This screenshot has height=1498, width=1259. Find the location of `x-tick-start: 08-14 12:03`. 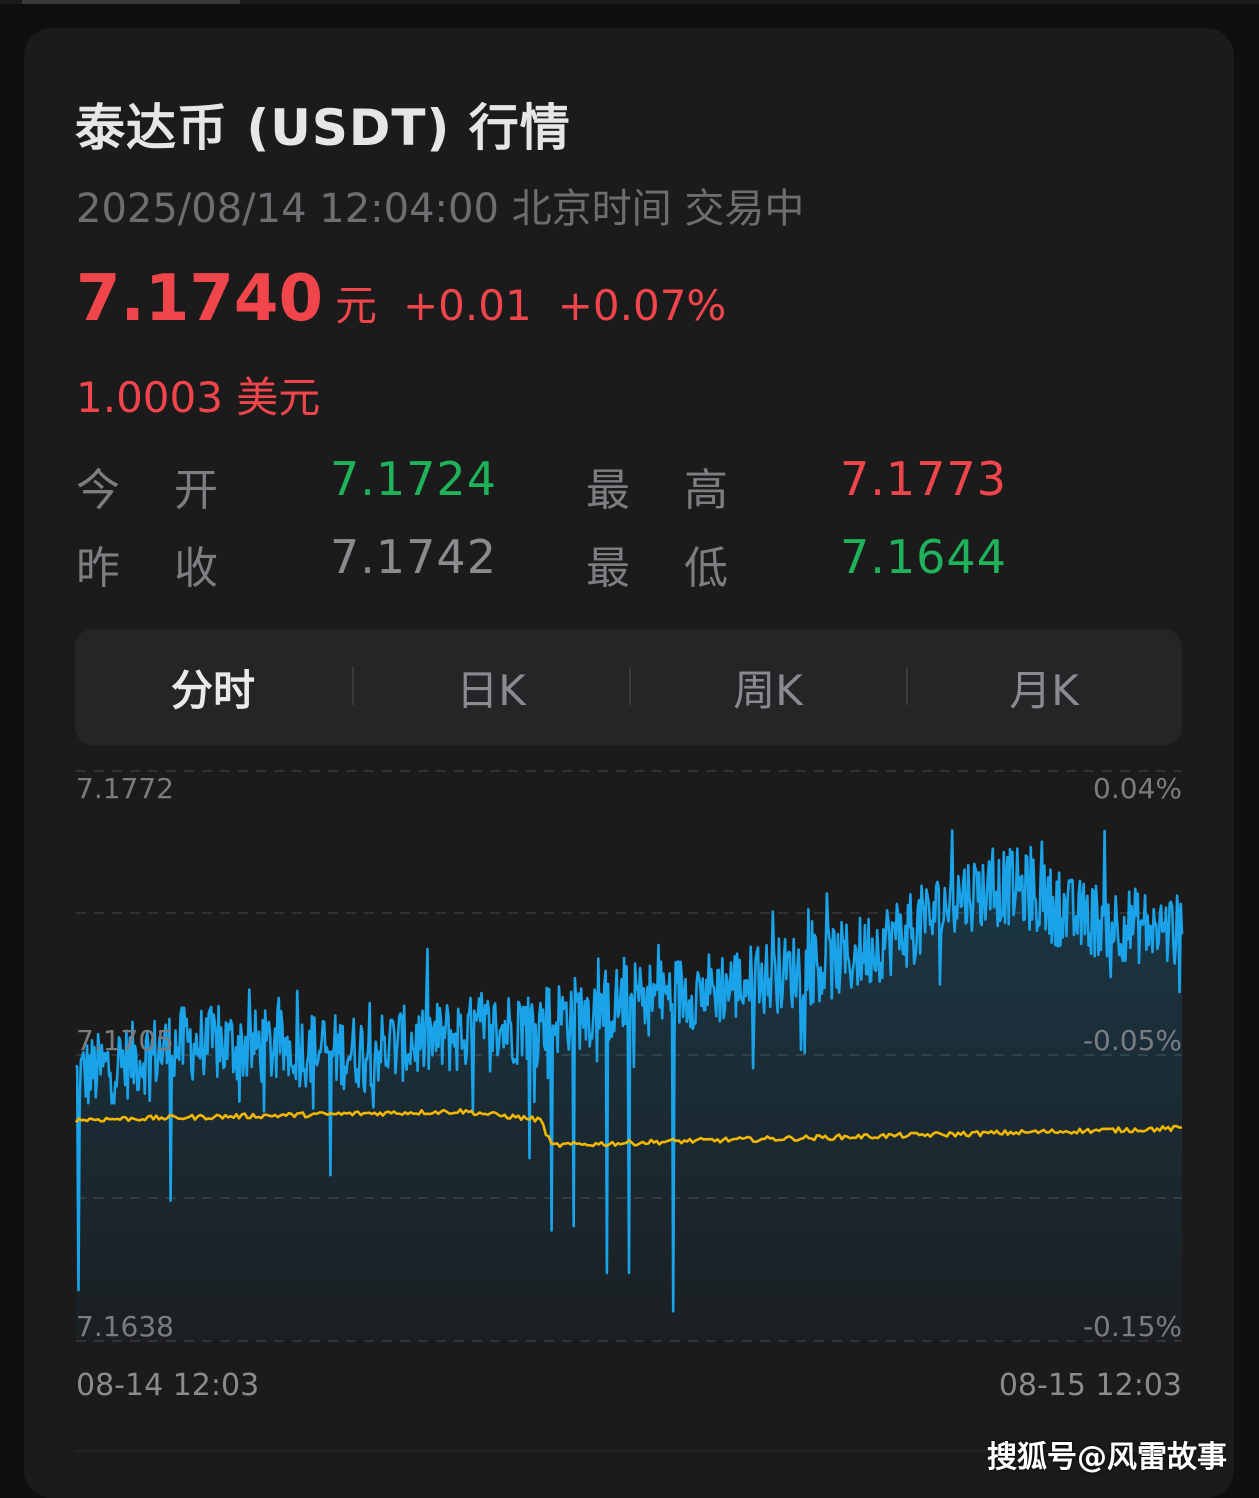

x-tick-start: 08-14 12:03 is located at coordinates (168, 1385).